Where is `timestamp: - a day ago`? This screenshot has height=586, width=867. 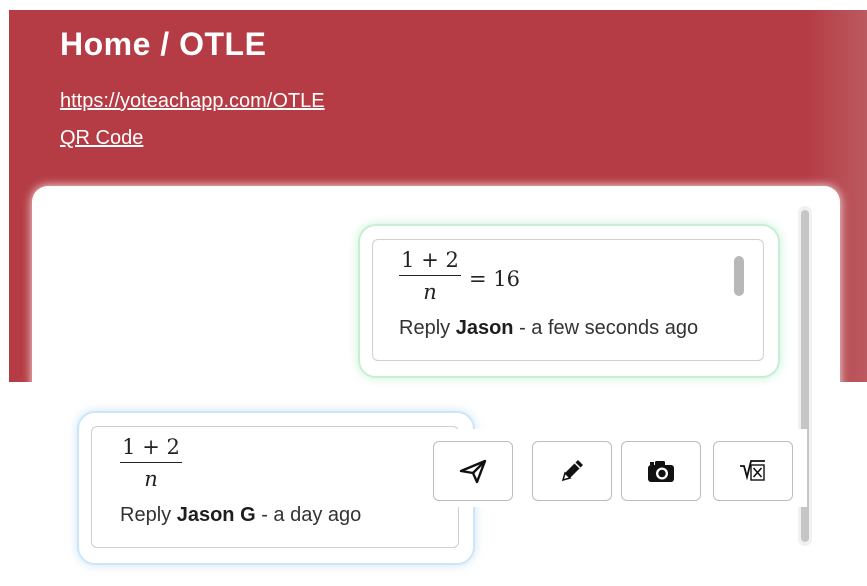 timestamp: - a day ago is located at coordinates (311, 515).